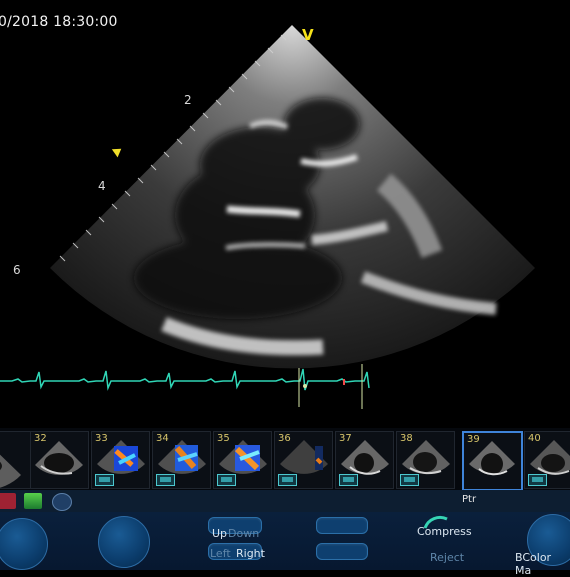 The width and height of the screenshot is (570, 577). I want to click on thumbnail-item: 35, so click(242, 460).